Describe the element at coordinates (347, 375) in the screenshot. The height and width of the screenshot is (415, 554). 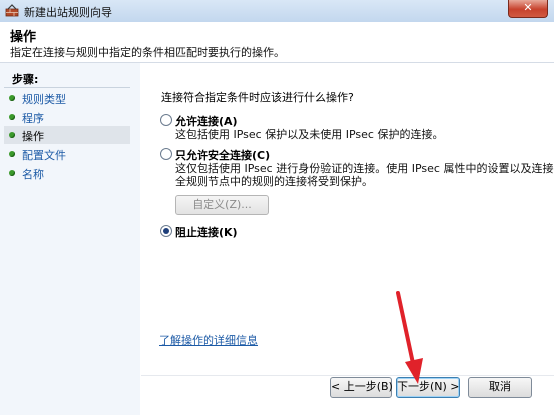
I see `footer-divider` at that location.